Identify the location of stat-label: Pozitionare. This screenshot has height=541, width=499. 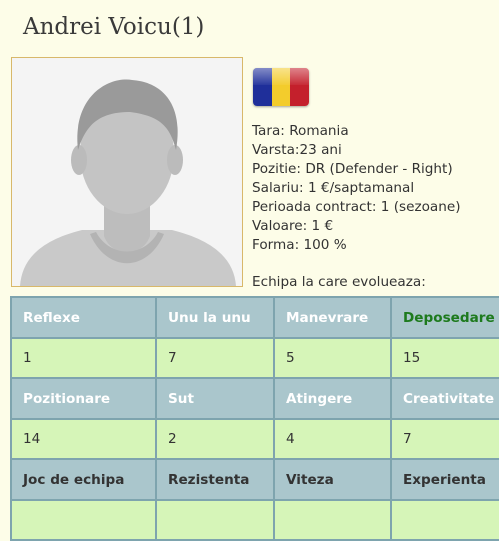
(83, 398).